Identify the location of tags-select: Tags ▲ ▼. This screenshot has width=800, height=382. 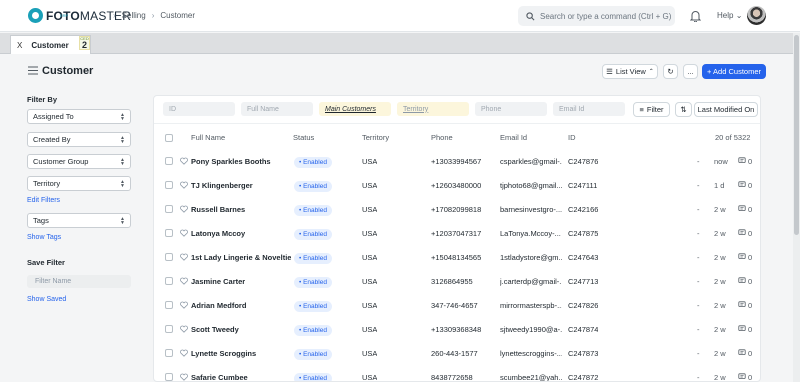
(79, 220).